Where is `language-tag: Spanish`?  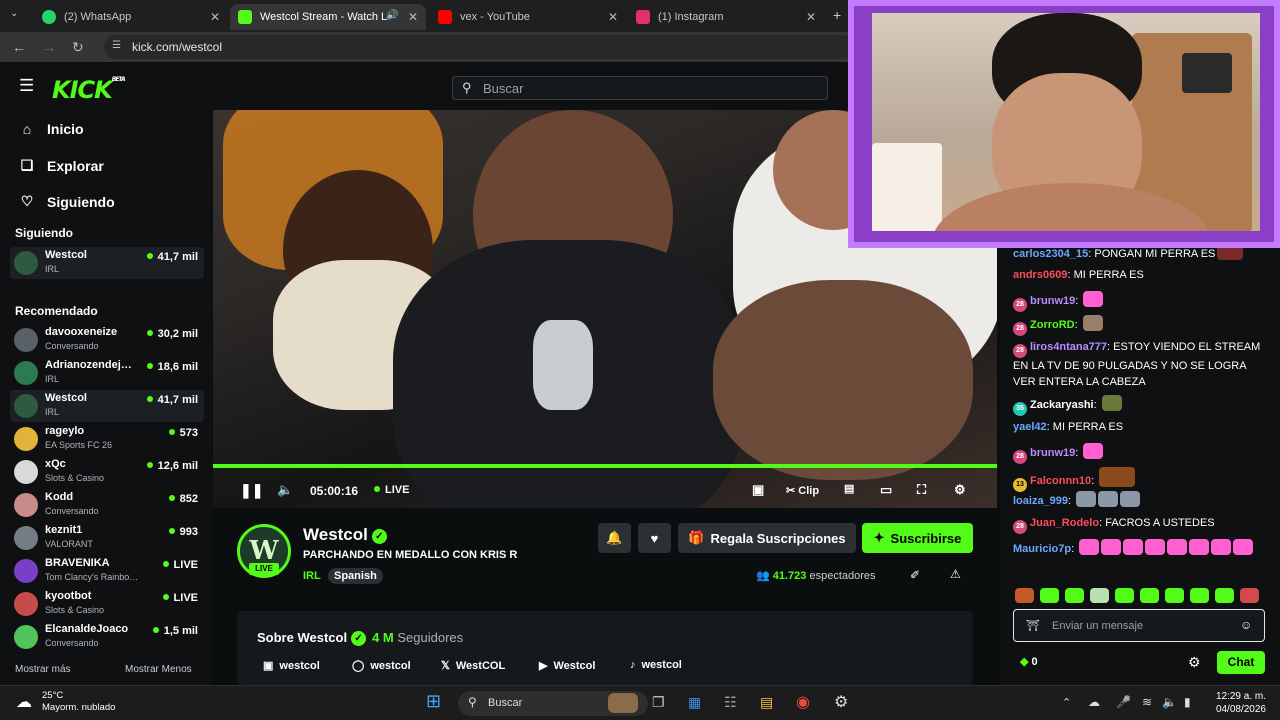
language-tag: Spanish is located at coordinates (355, 576).